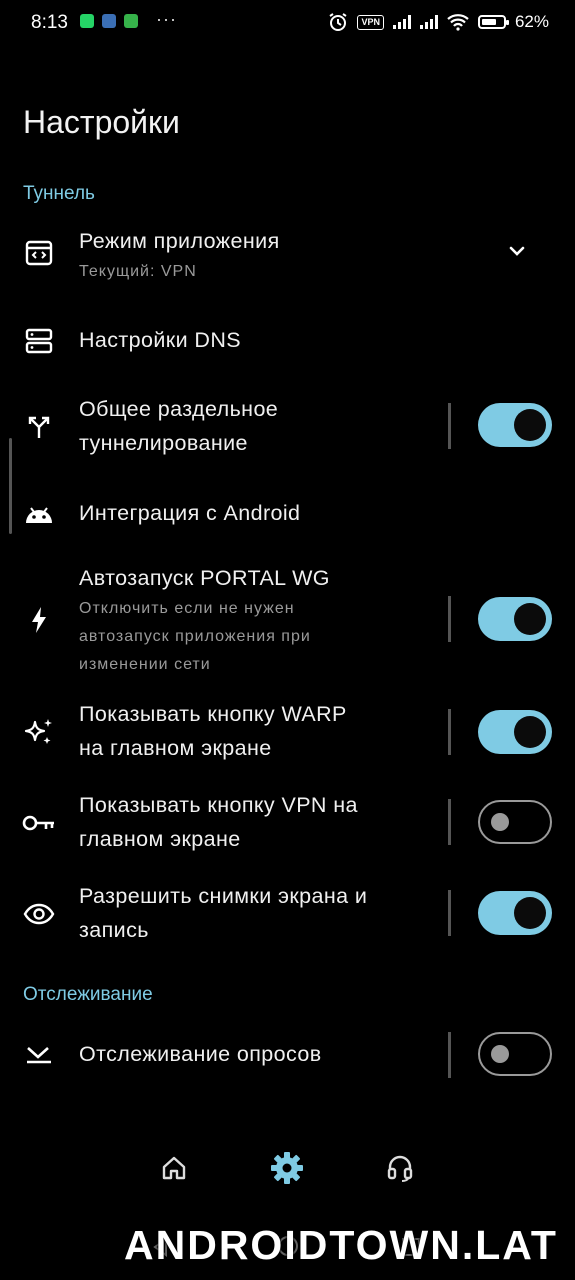 Image resolution: width=575 pixels, height=1280 pixels. I want to click on status-bar: 8:13 ··· VPN 62%, so click(287, 23).